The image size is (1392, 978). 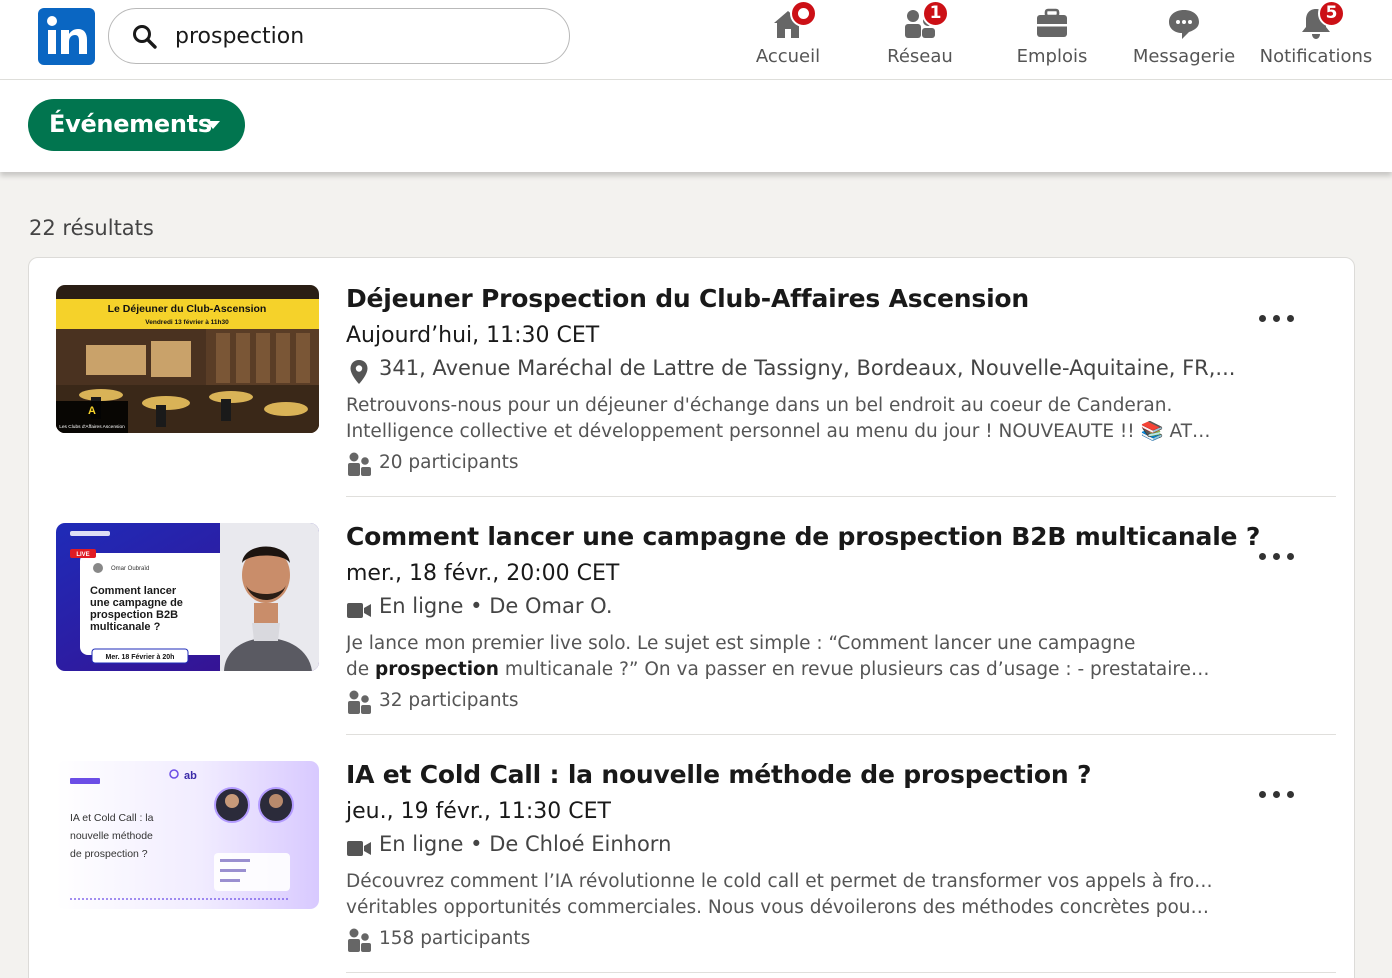 What do you see at coordinates (213, 125) in the screenshot?
I see `caret-down-icon` at bounding box center [213, 125].